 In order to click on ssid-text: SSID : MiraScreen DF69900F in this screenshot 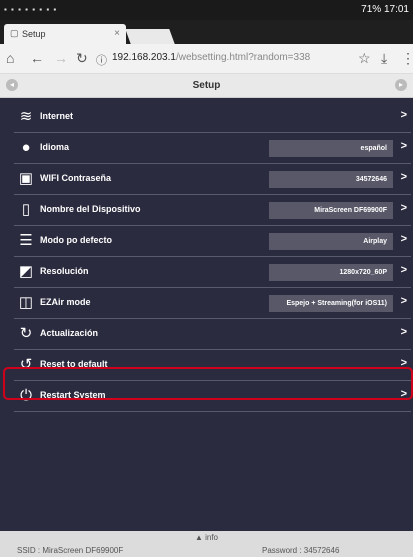, I will do `click(70, 550)`.